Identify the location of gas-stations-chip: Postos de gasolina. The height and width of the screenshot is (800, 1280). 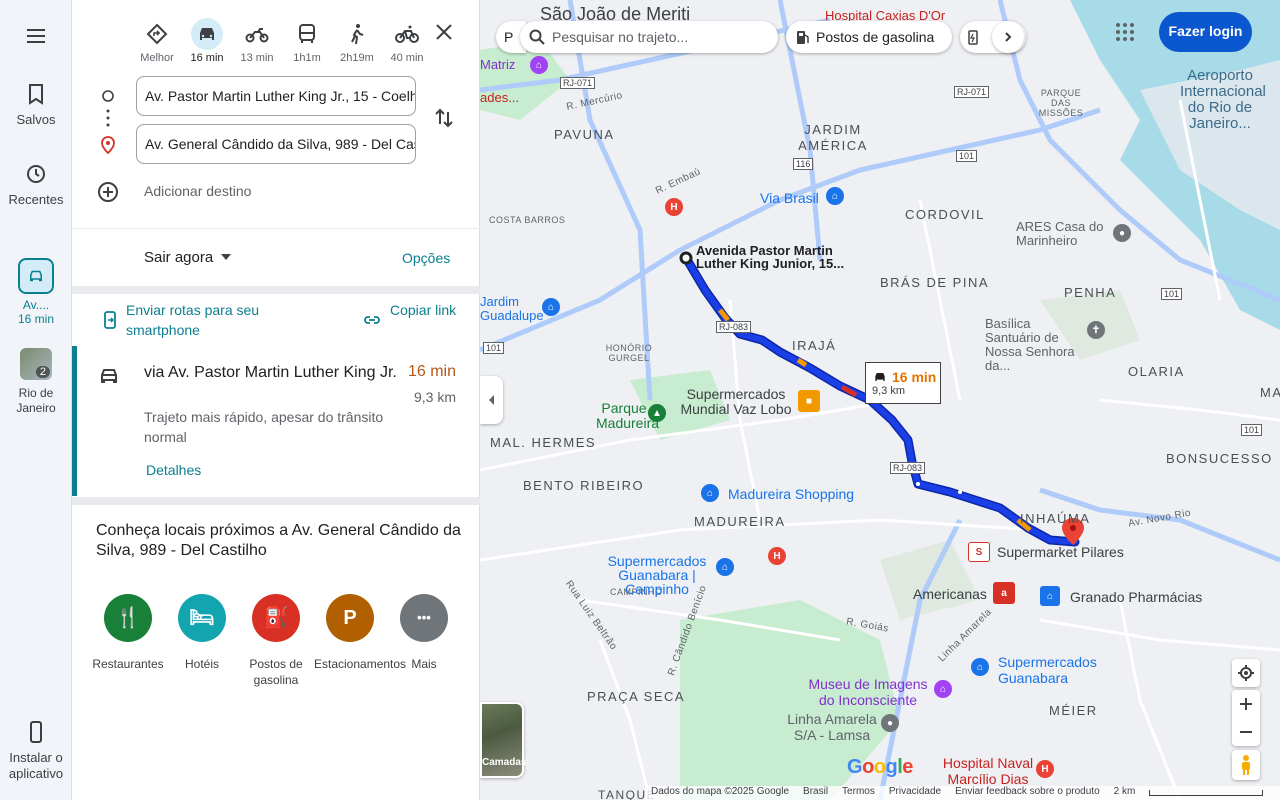
(869, 37).